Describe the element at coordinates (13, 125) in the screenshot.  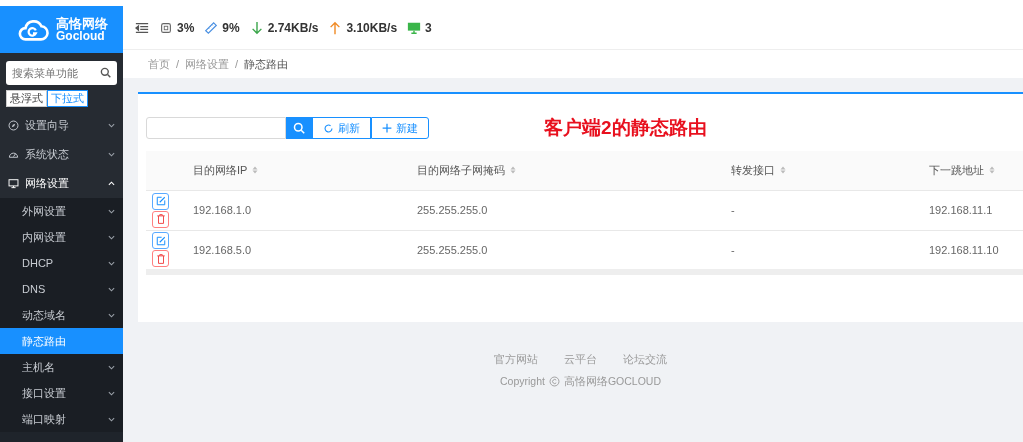
I see `compass-icon` at that location.